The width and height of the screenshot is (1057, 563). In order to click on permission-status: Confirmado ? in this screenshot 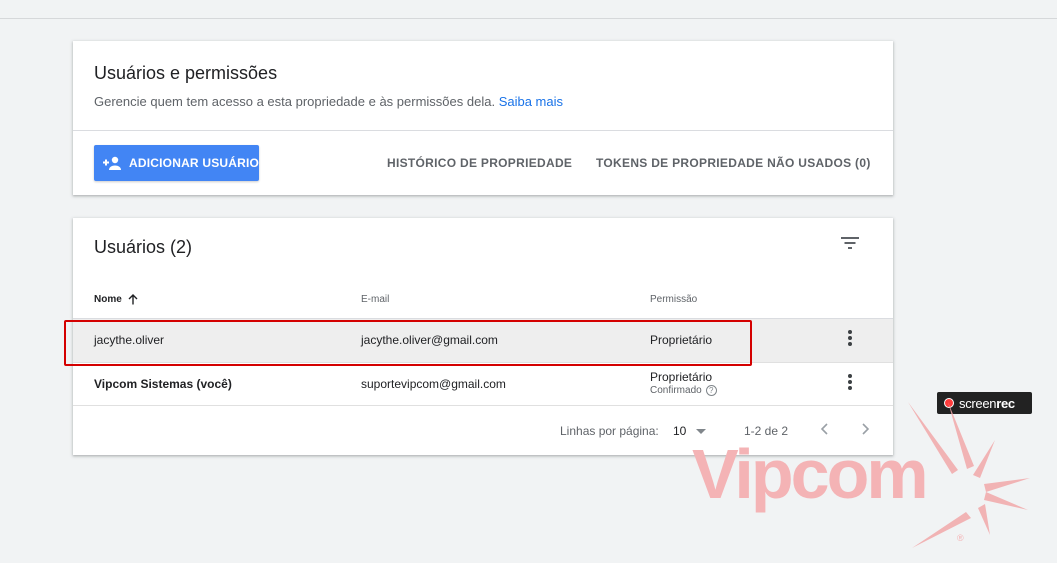, I will do `click(683, 390)`.